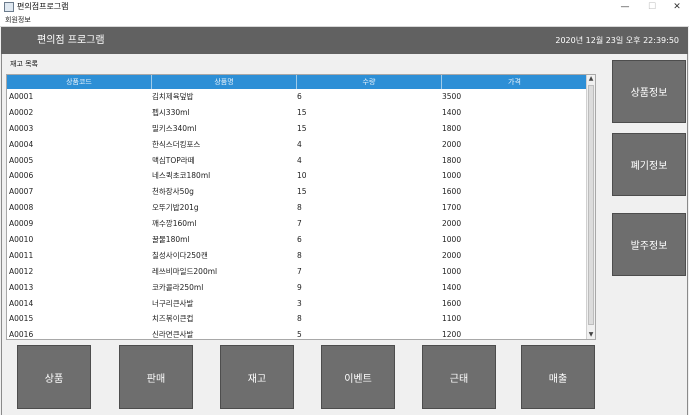  I want to click on order-info-button: 발주정보, so click(649, 244).